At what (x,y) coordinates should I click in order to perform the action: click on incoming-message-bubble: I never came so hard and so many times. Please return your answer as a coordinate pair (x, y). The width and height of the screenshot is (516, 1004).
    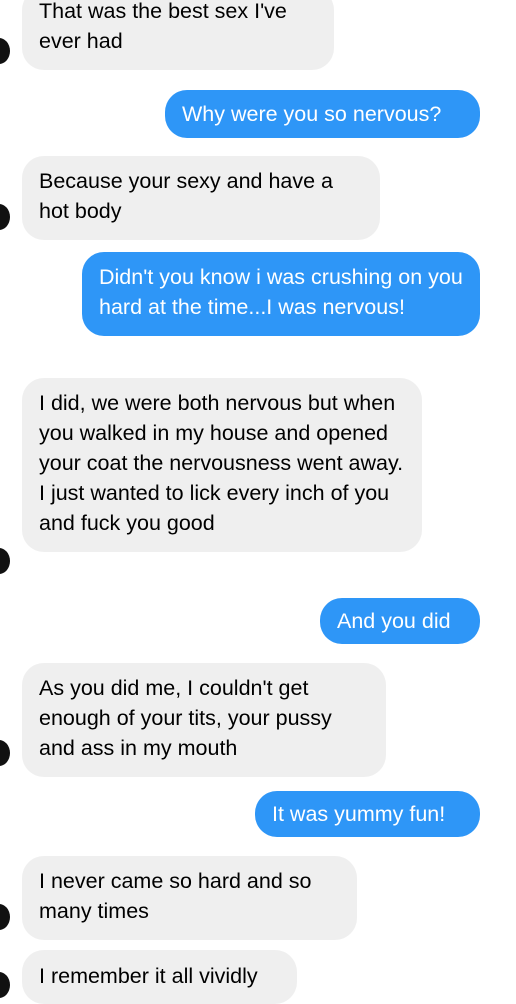
    Looking at the image, I should click on (189, 898).